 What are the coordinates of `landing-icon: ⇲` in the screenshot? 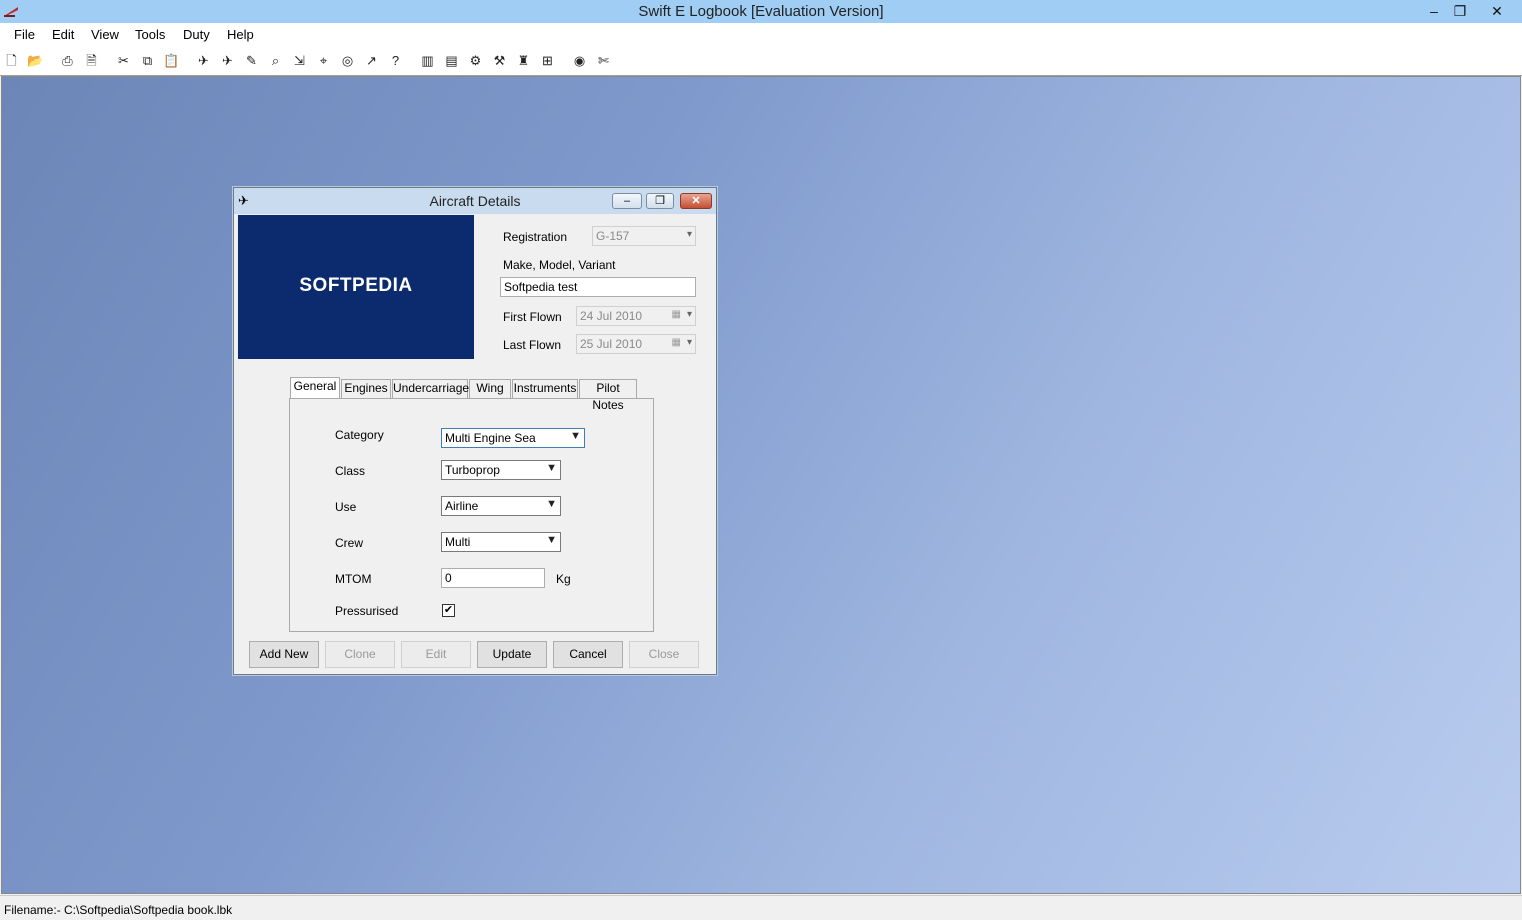 It's located at (299, 60).